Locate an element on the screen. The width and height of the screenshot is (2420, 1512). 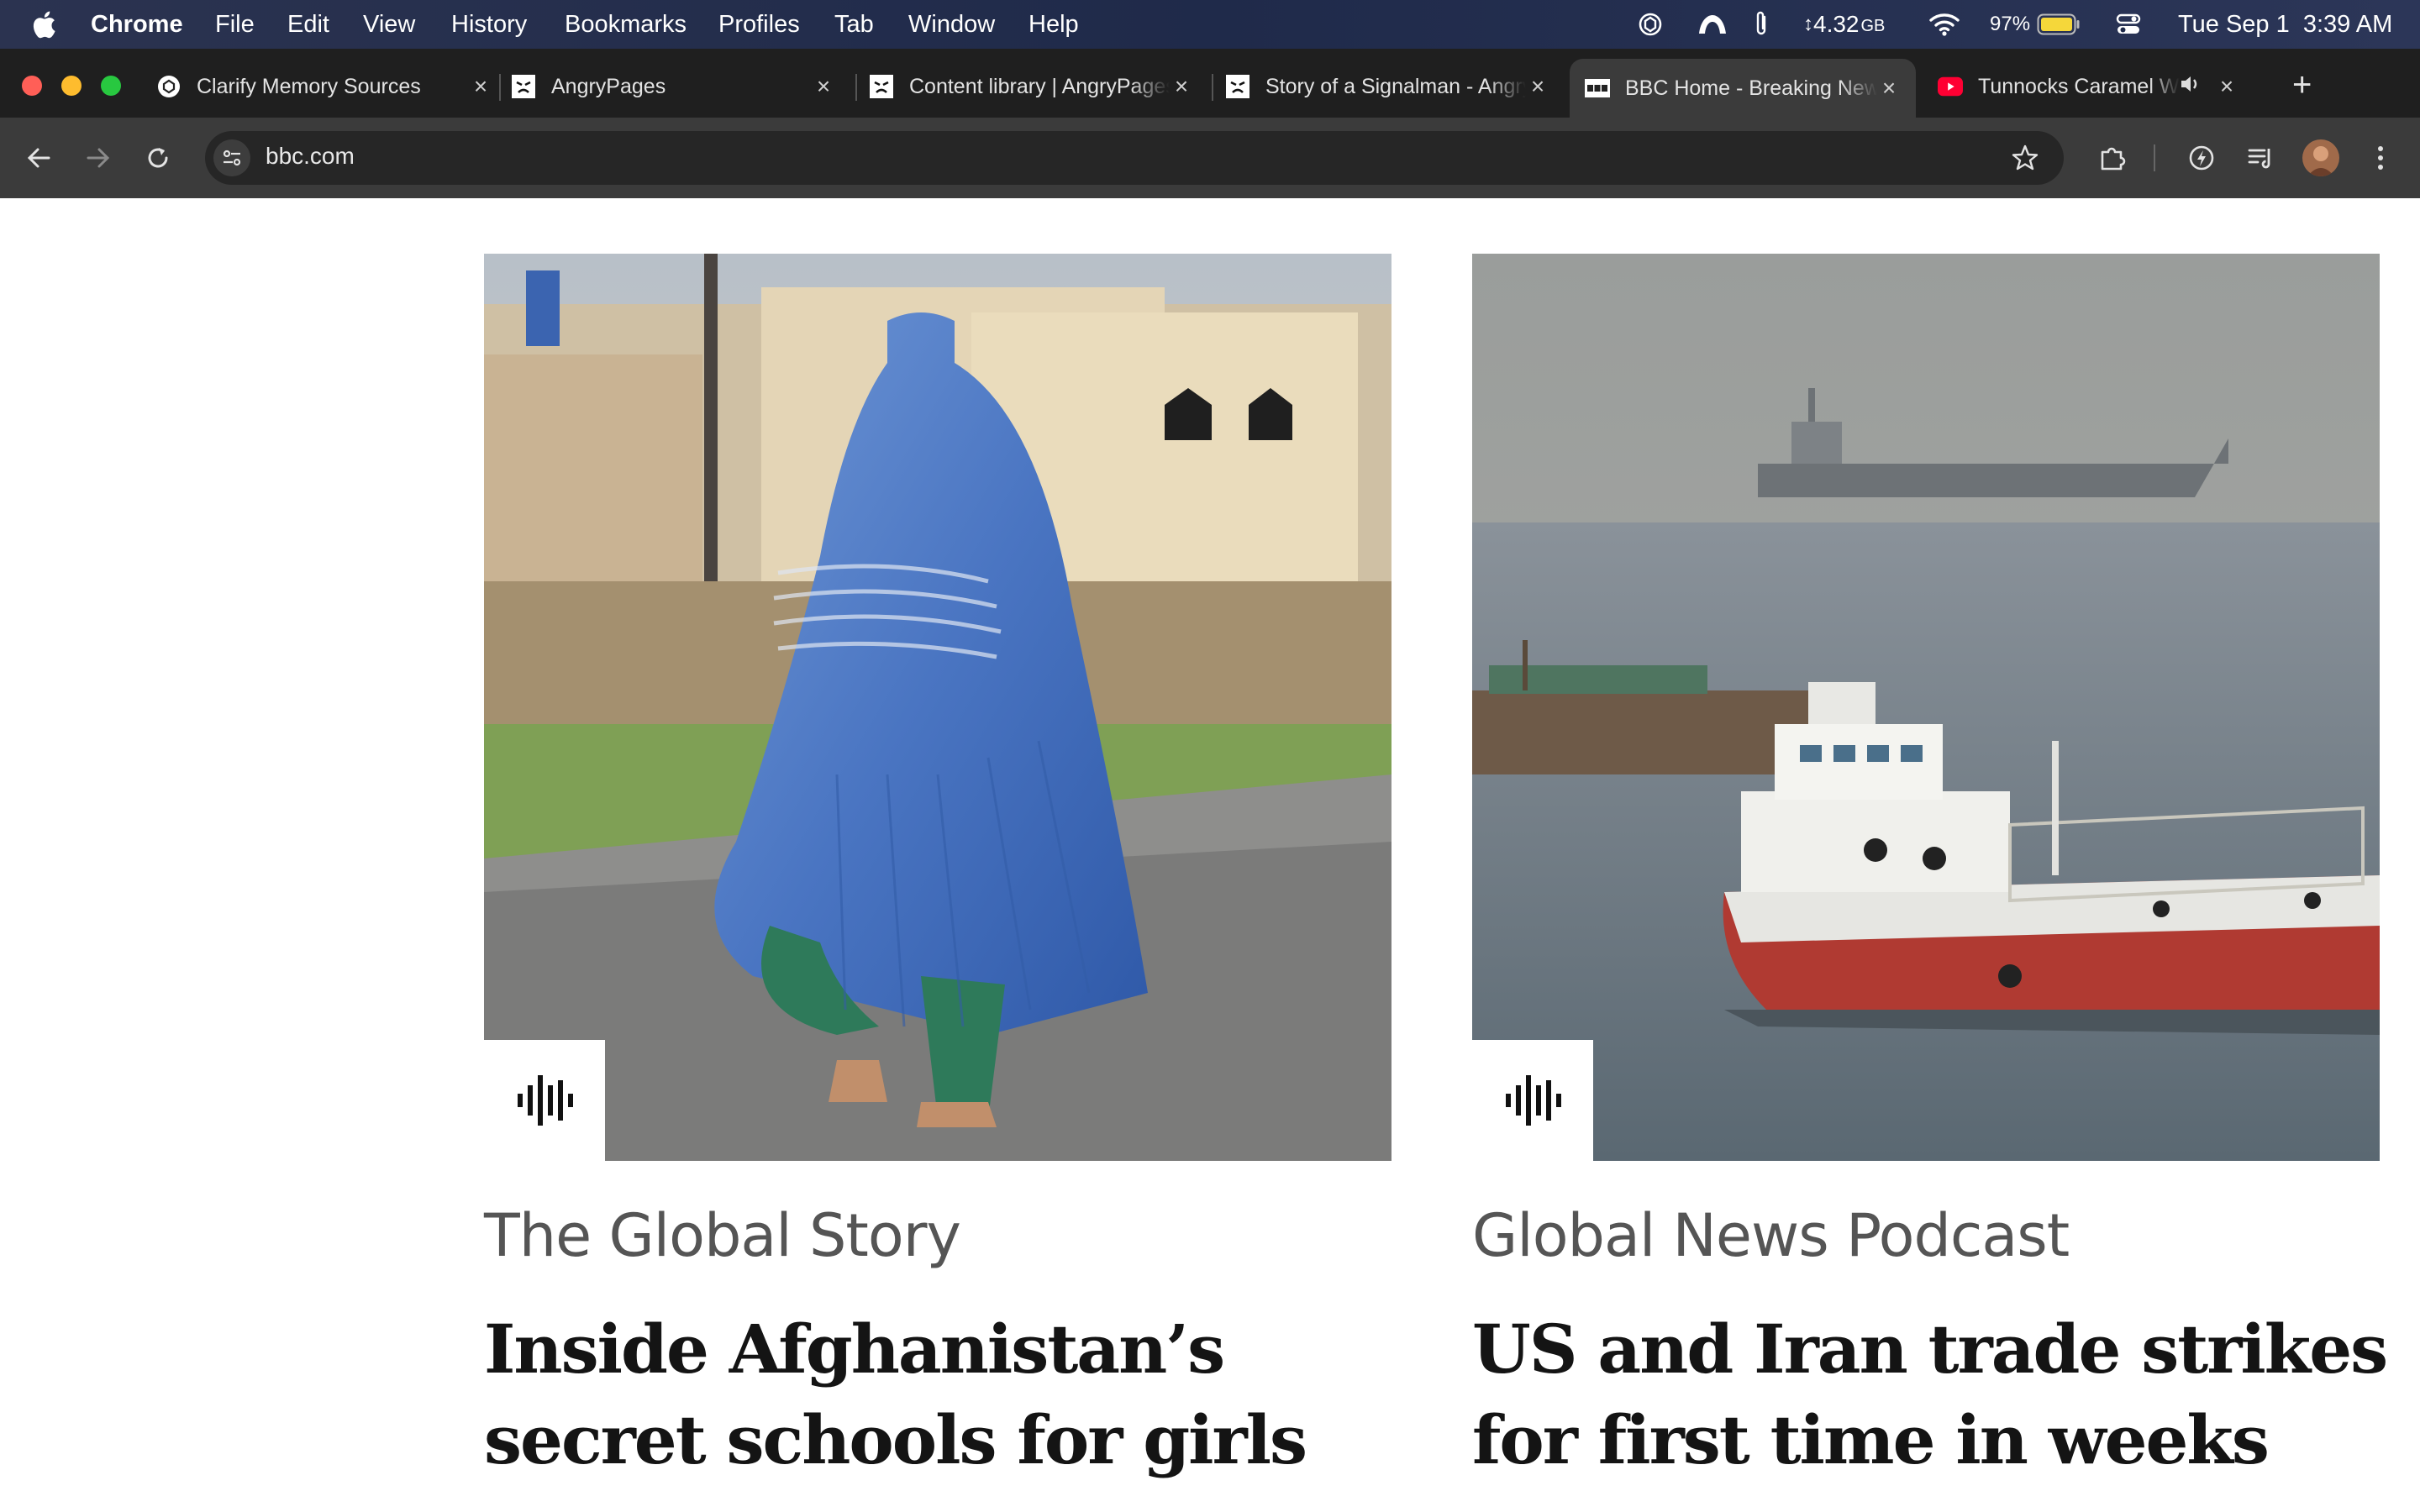
performance-icon is located at coordinates (2202, 157).